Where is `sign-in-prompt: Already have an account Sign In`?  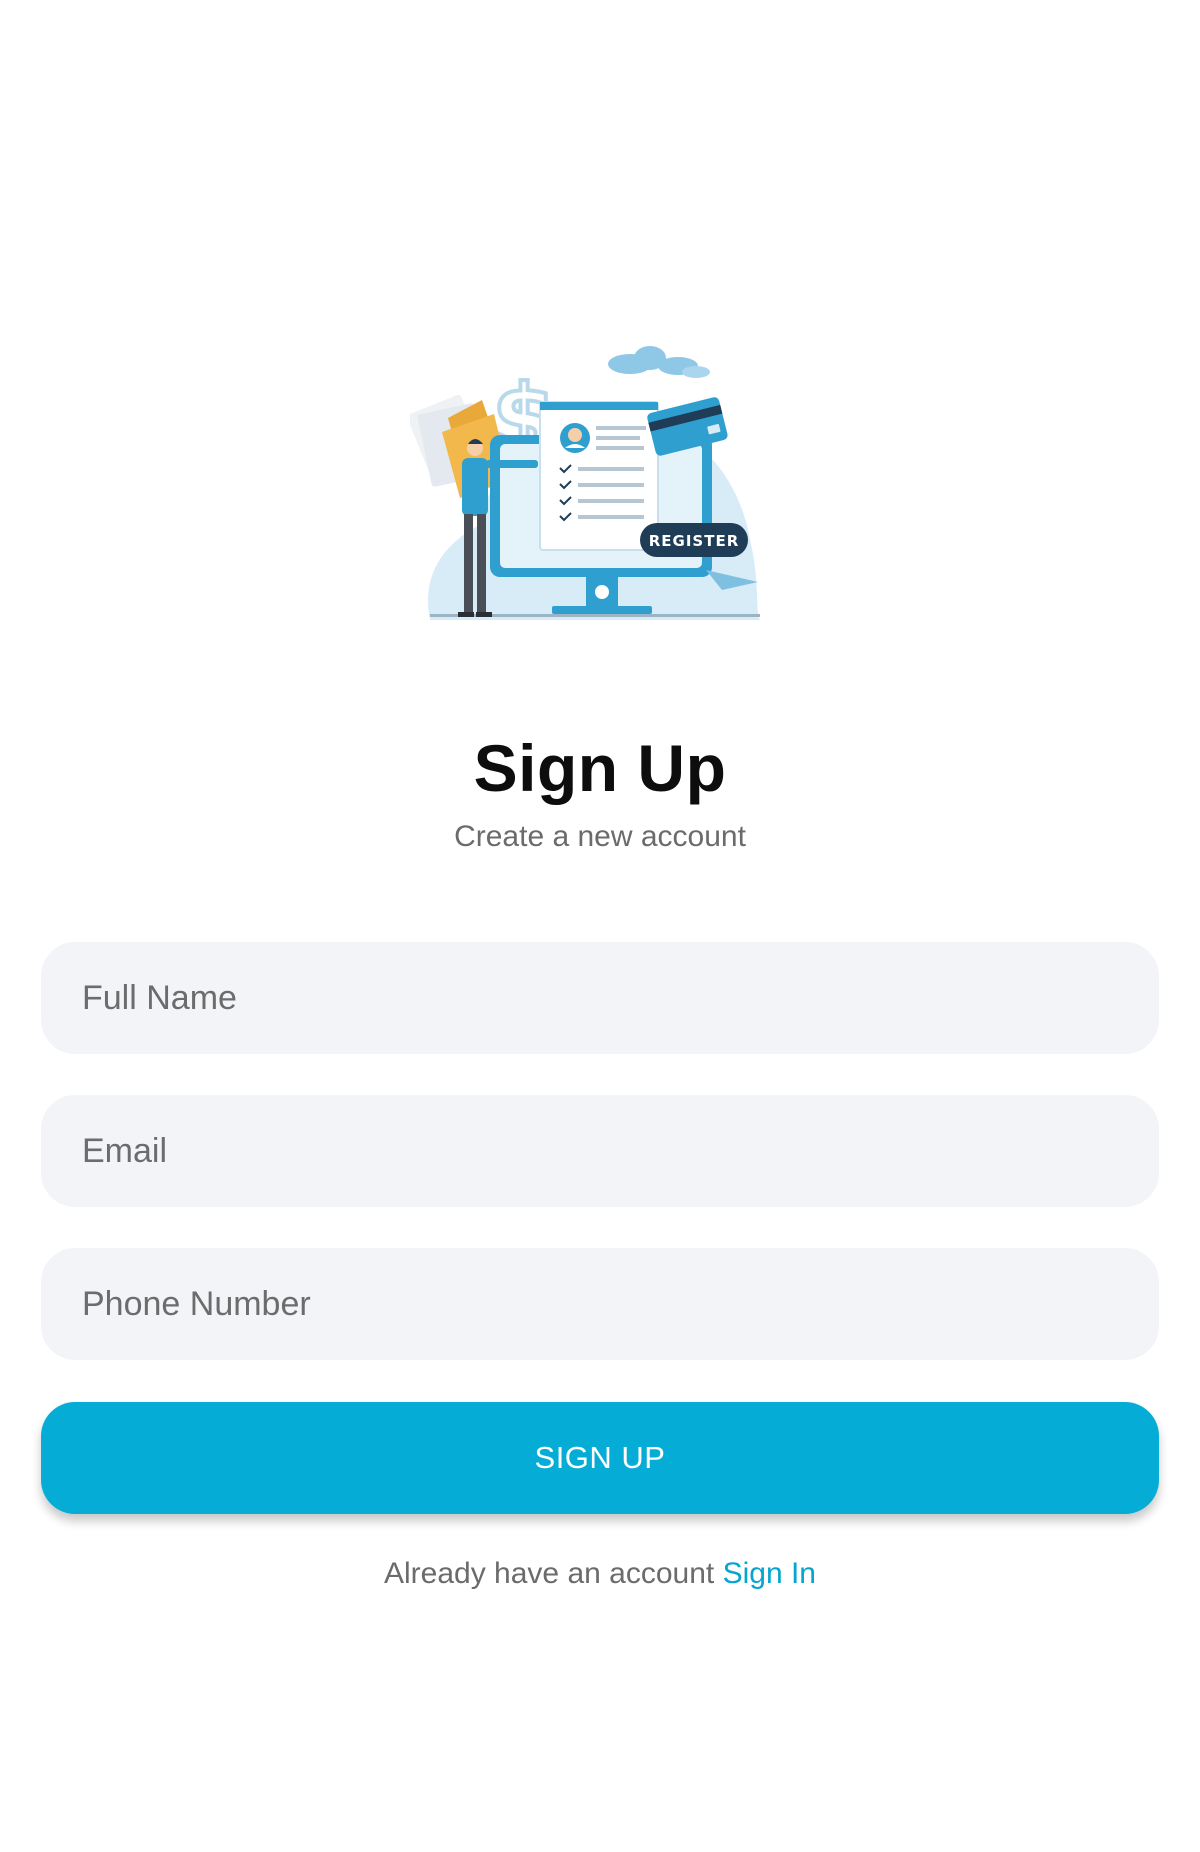
sign-in-prompt: Already have an account Sign In is located at coordinates (600, 1574).